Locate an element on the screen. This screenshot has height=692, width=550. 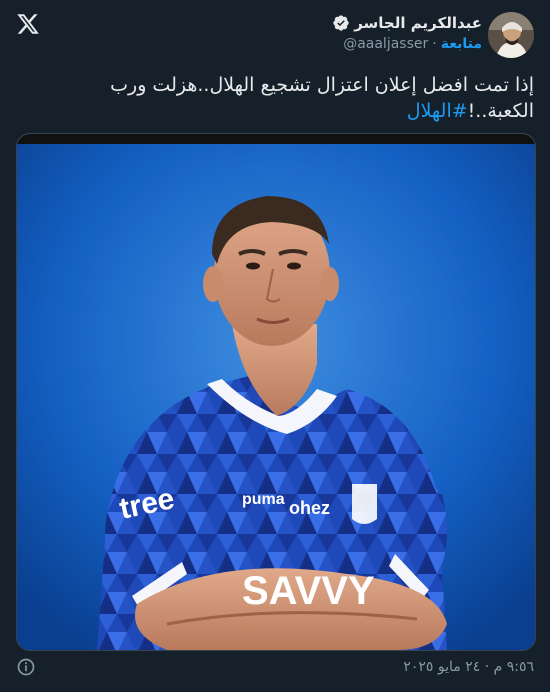
brand-text: puma is located at coordinates (263, 499).